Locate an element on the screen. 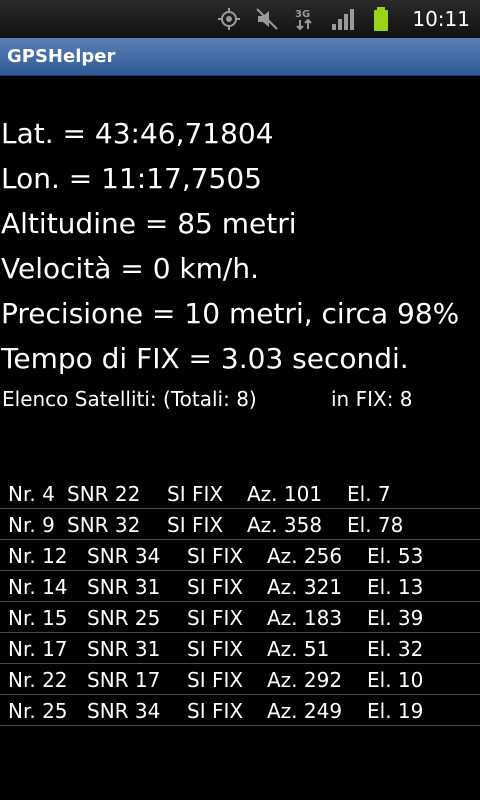 The height and width of the screenshot is (800, 480). longitude: Lon. = 11:17,7505 is located at coordinates (131, 178).